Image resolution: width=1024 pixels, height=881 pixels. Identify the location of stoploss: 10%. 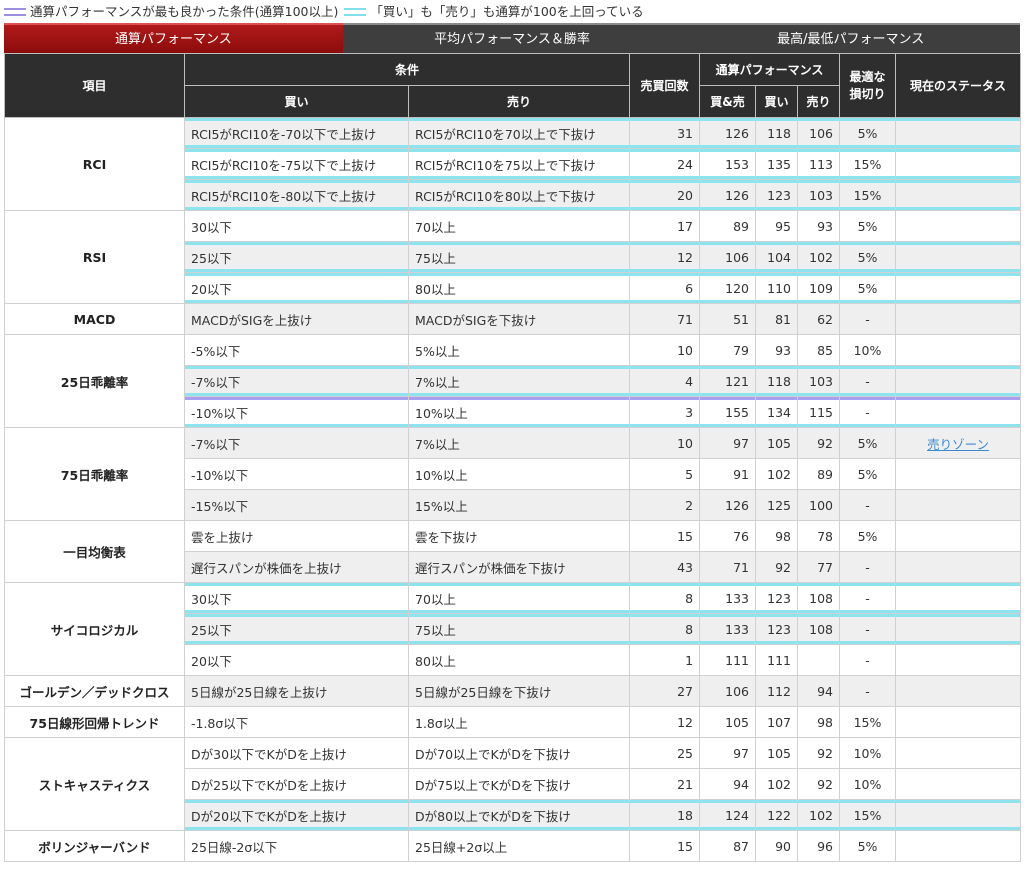
(868, 784).